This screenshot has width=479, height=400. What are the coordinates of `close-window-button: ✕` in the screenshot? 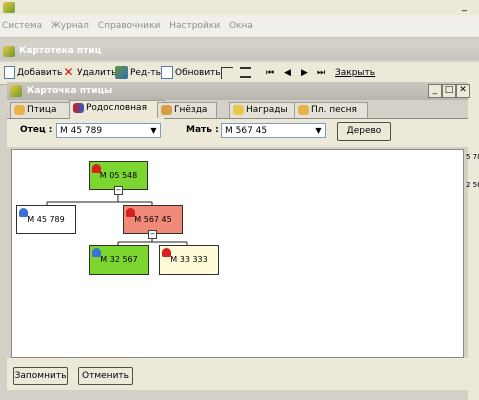 It's located at (463, 91).